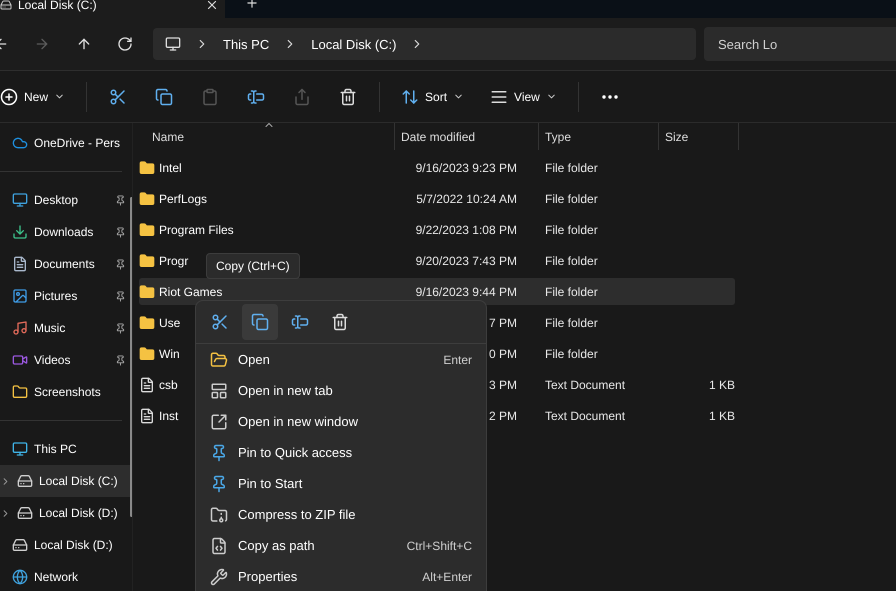  What do you see at coordinates (699, 136) in the screenshot?
I see `column-header: Size` at bounding box center [699, 136].